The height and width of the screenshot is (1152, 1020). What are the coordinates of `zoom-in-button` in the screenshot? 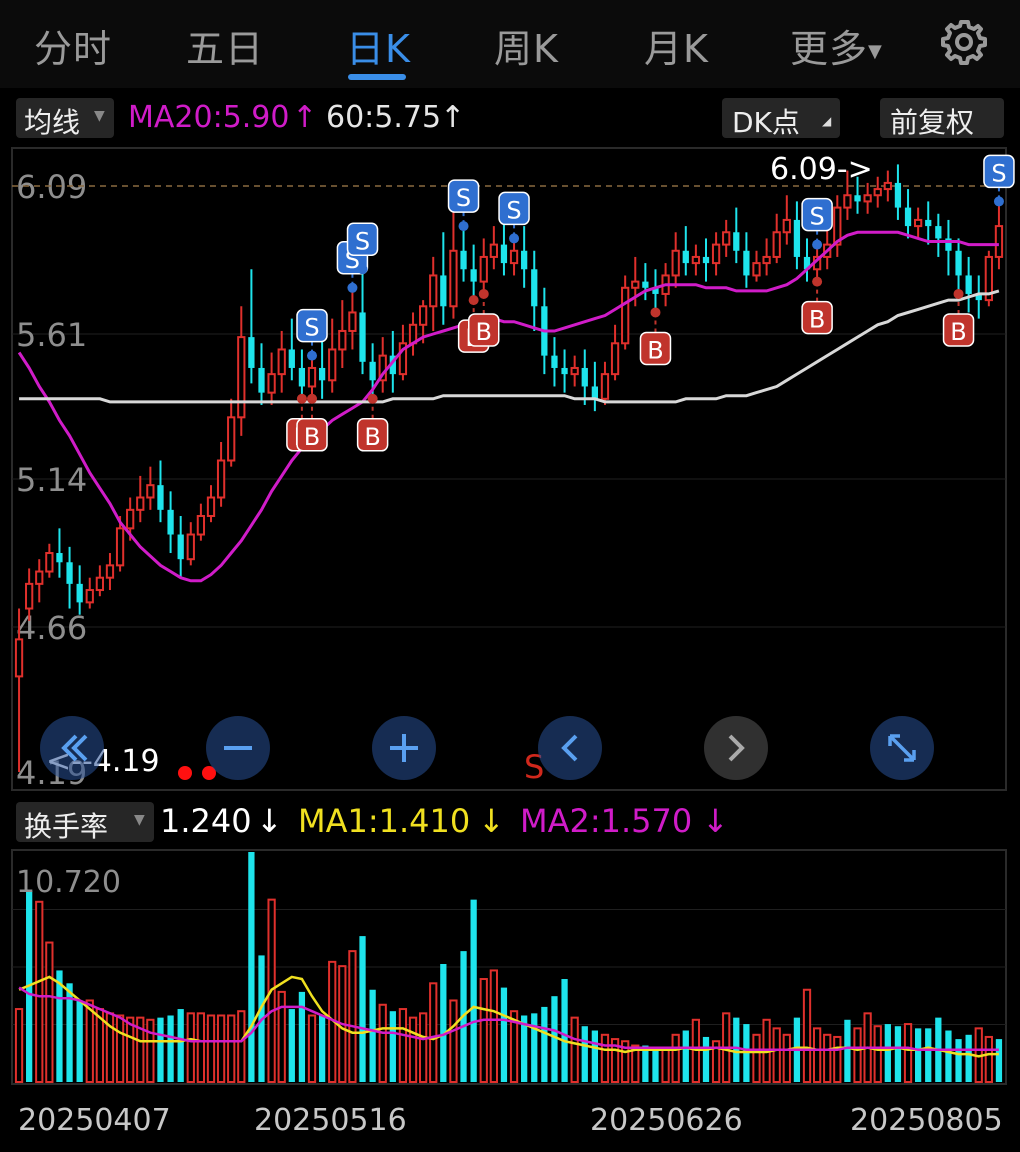 It's located at (404, 748).